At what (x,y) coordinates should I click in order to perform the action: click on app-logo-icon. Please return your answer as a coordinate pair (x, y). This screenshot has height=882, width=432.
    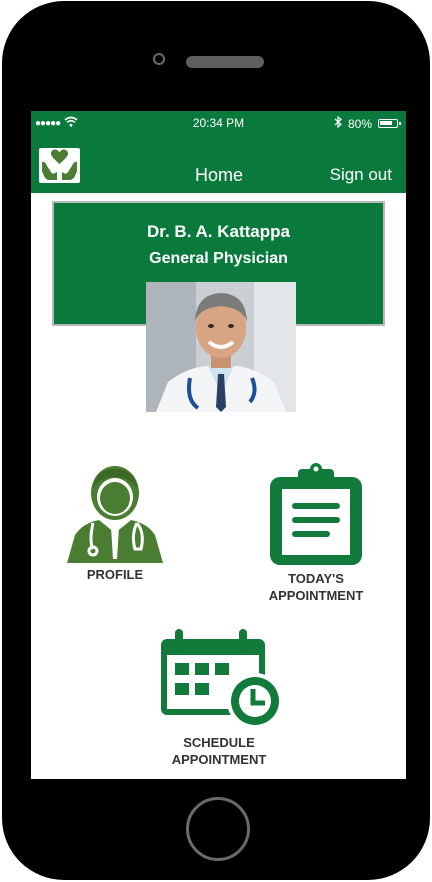
    Looking at the image, I should click on (59, 165).